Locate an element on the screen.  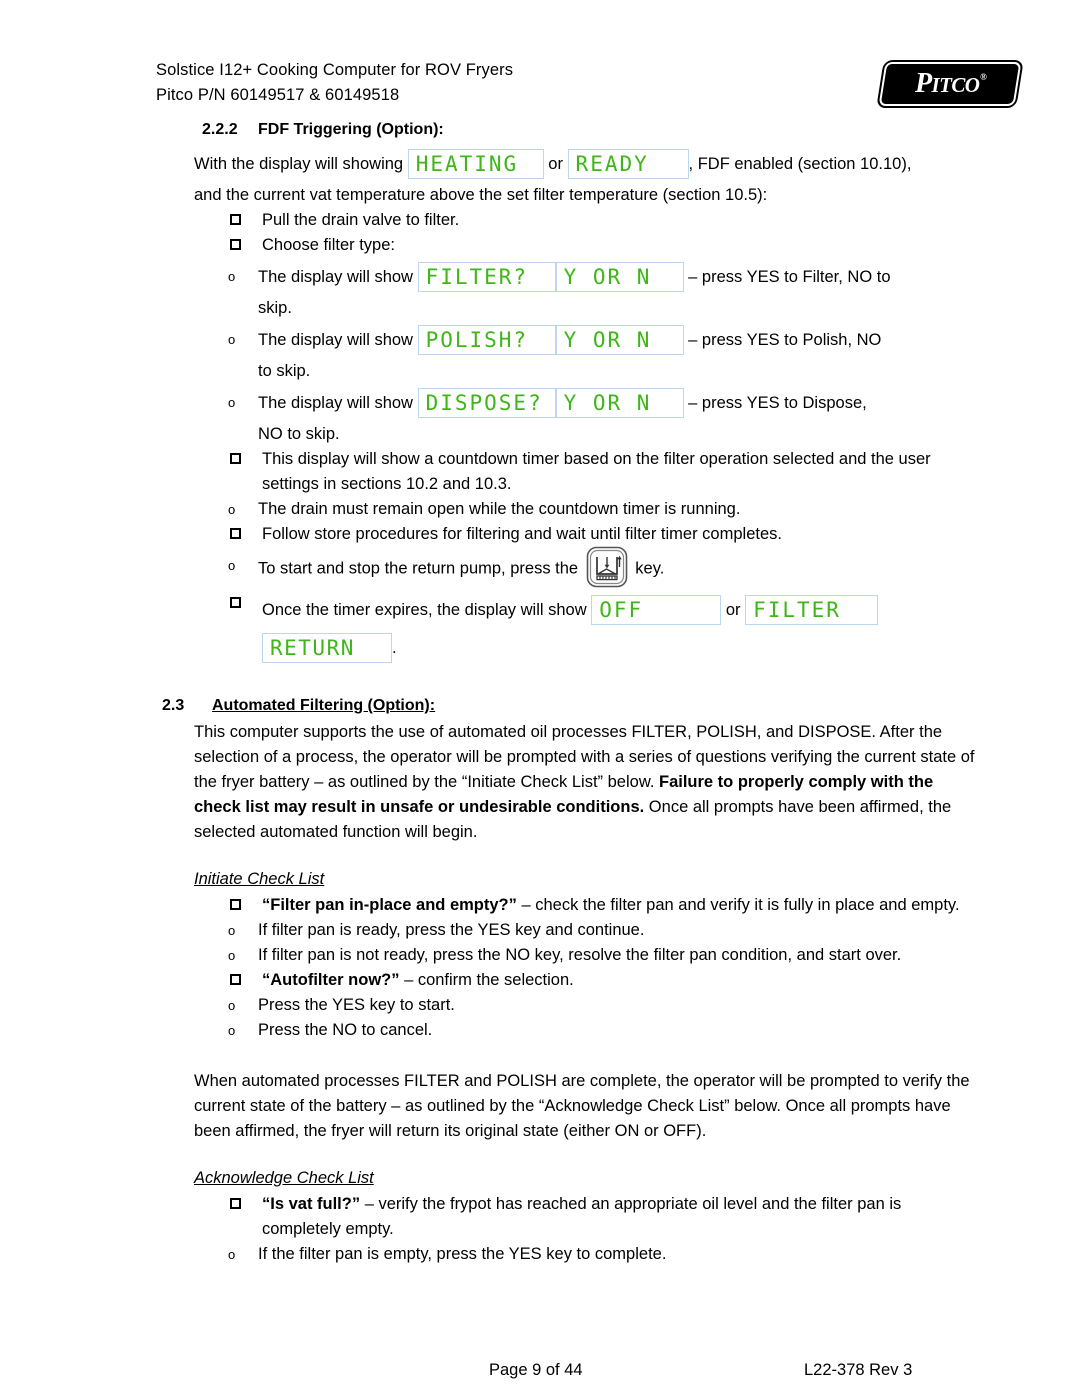
logo-itco: ITCO is located at coordinates (955, 85).